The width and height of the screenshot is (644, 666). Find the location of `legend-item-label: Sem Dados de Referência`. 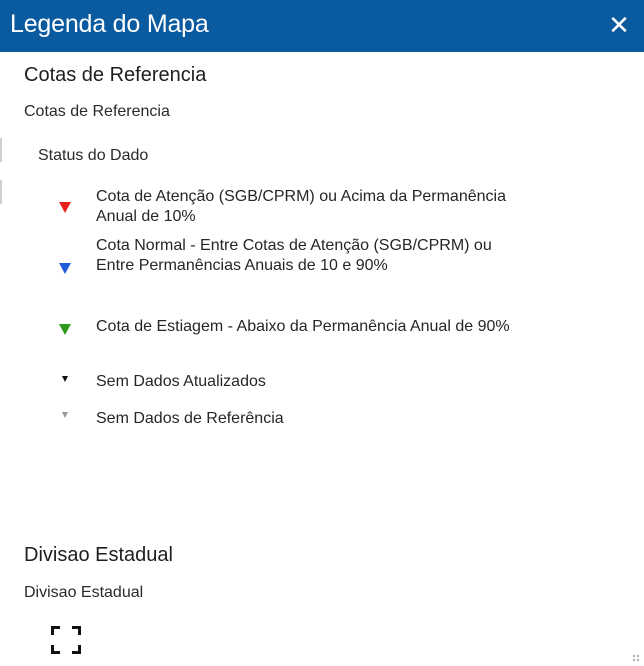

legend-item-label: Sem Dados de Referência is located at coordinates (190, 418).